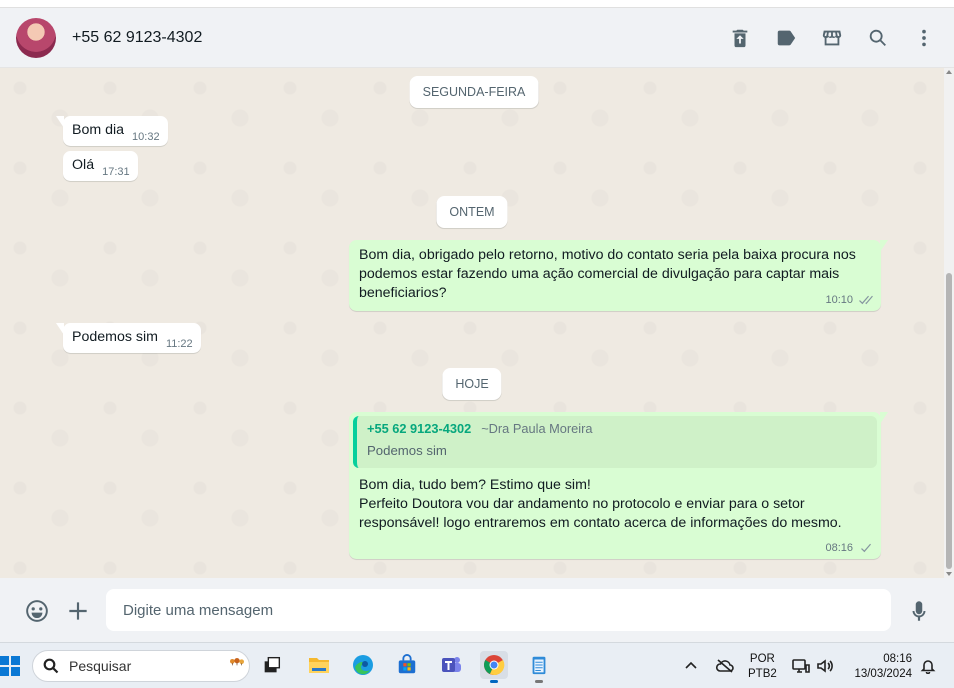  I want to click on taskbar-clock: 08:16 13/03/2024, so click(881, 667).